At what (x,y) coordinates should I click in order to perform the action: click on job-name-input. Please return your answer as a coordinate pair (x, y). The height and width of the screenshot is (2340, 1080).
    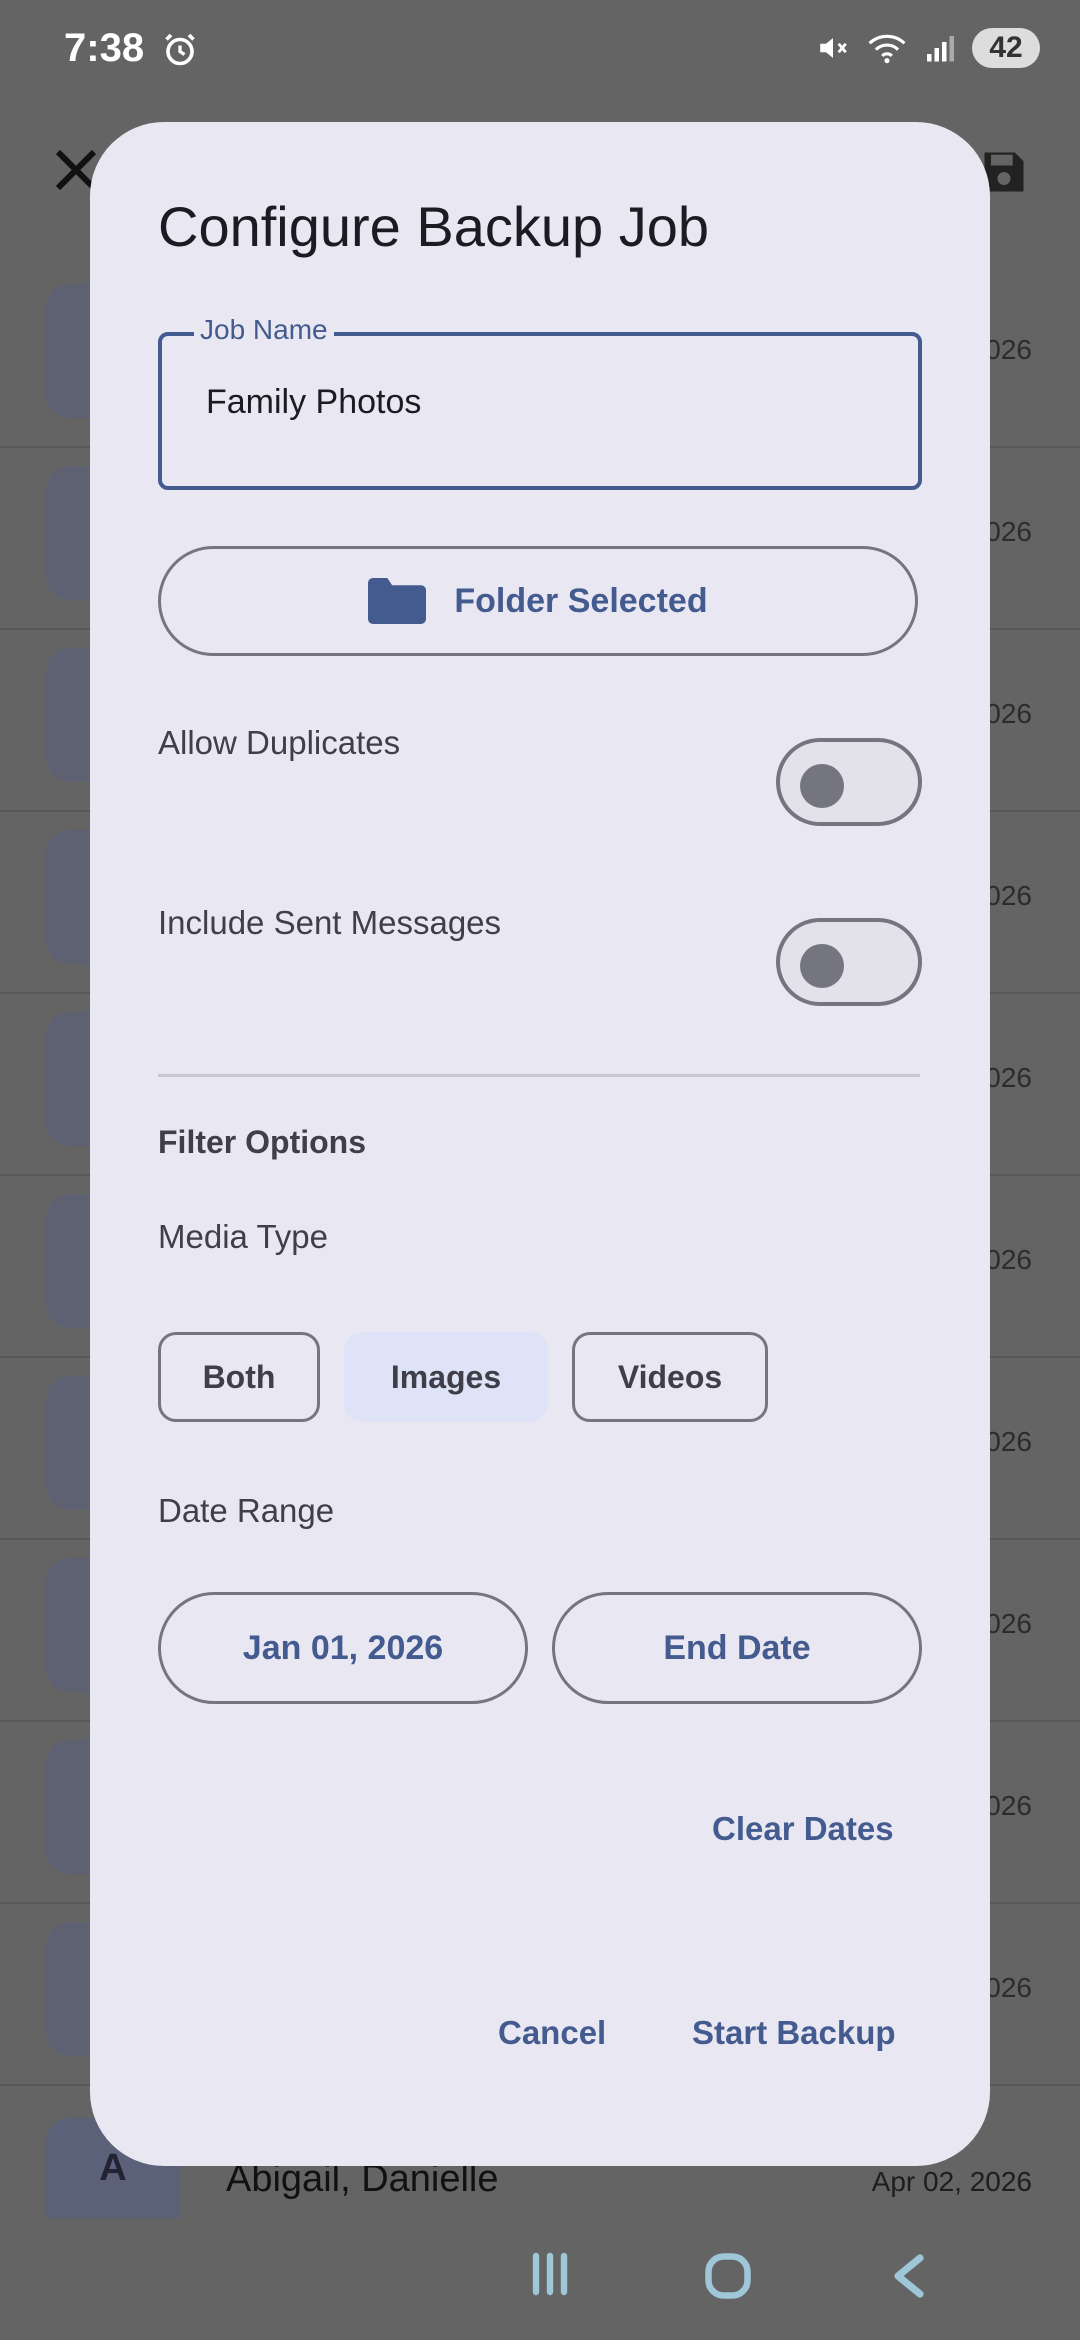
    Looking at the image, I should click on (546, 402).